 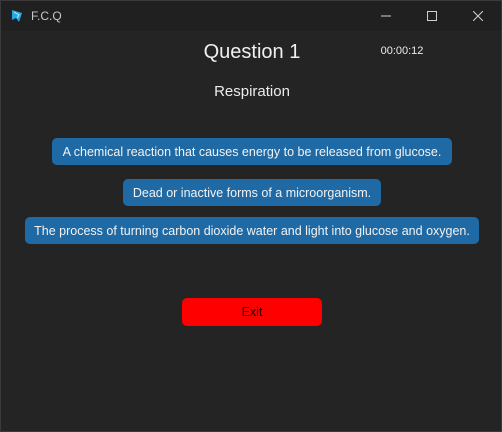 I want to click on maximize-button, so click(x=432, y=16).